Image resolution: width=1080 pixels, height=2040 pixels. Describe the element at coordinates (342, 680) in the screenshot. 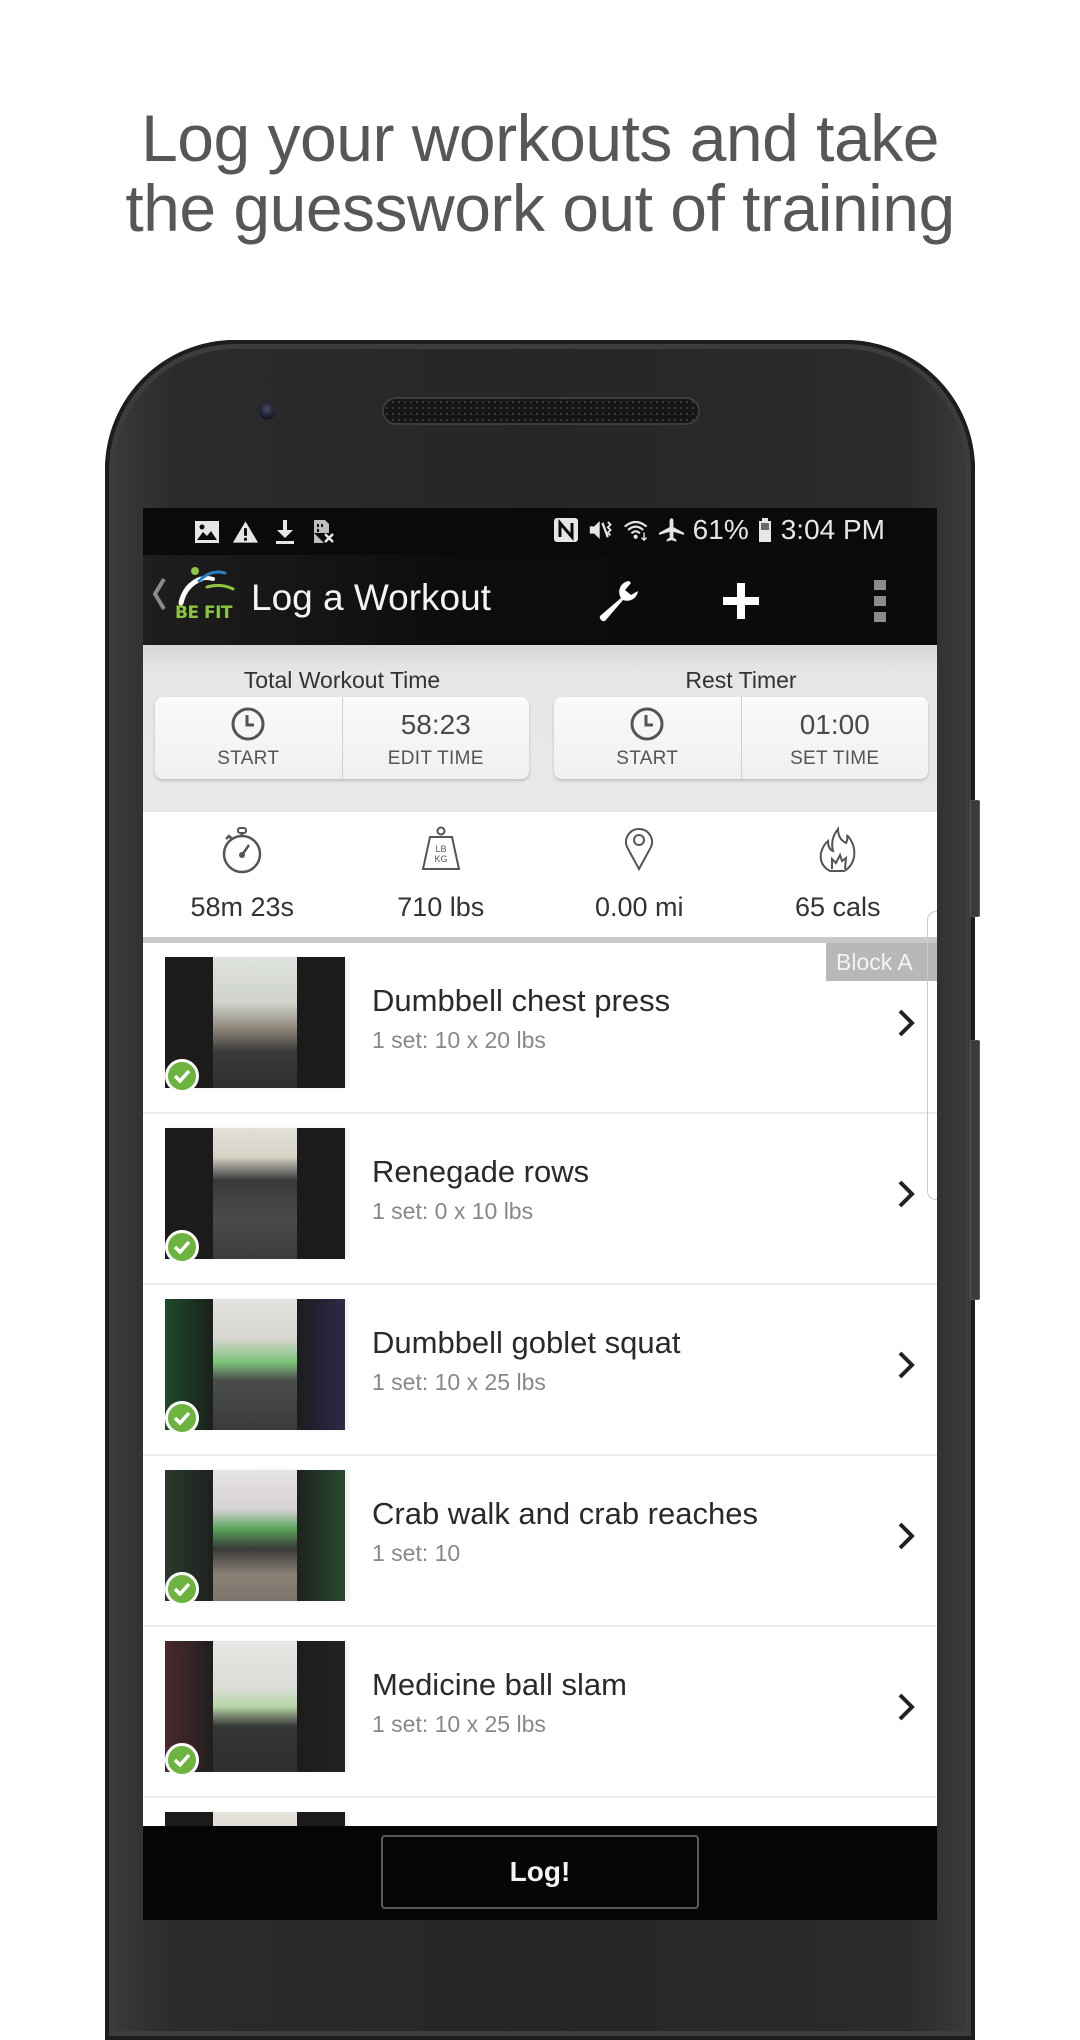

I see `total-workout-time-label: Total Workout Time` at that location.